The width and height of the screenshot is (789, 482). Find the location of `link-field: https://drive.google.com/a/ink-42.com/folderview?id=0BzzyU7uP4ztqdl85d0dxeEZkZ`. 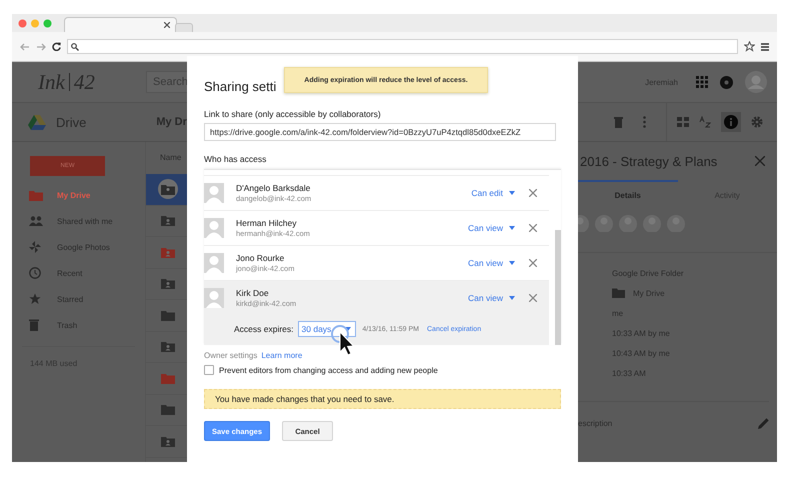

link-field: https://drive.google.com/a/ink-42.com/folderview?id=0BzzyU7uP4ztqdl85d0dxeEZkZ is located at coordinates (380, 132).